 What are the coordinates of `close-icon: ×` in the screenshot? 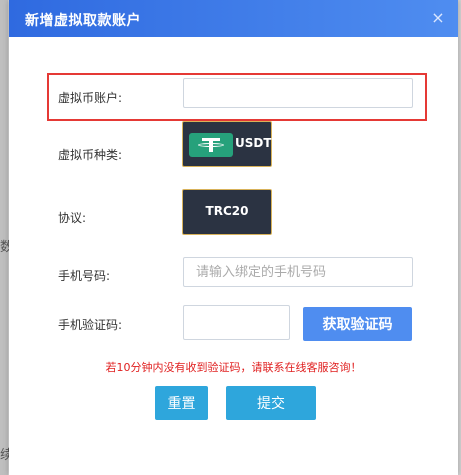 It's located at (438, 18).